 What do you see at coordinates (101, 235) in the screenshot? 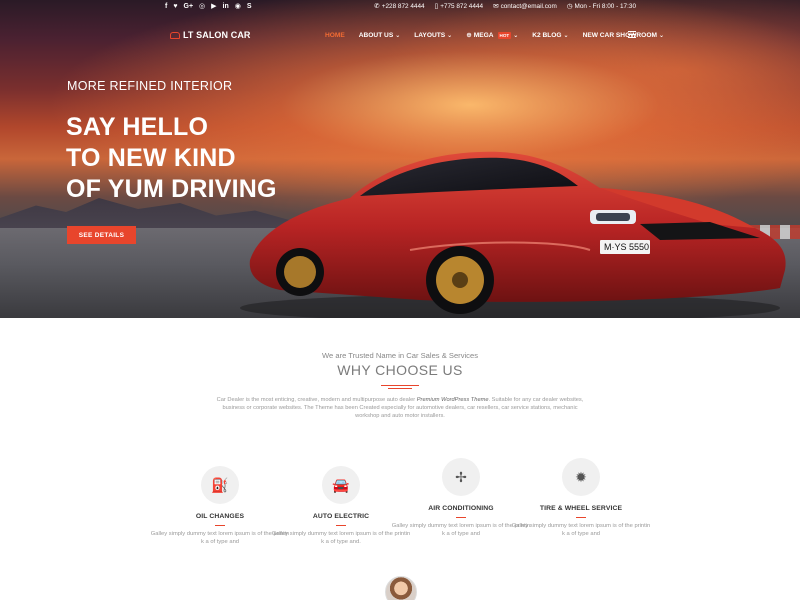
I see `see-details-button: SEE DETAILS` at bounding box center [101, 235].